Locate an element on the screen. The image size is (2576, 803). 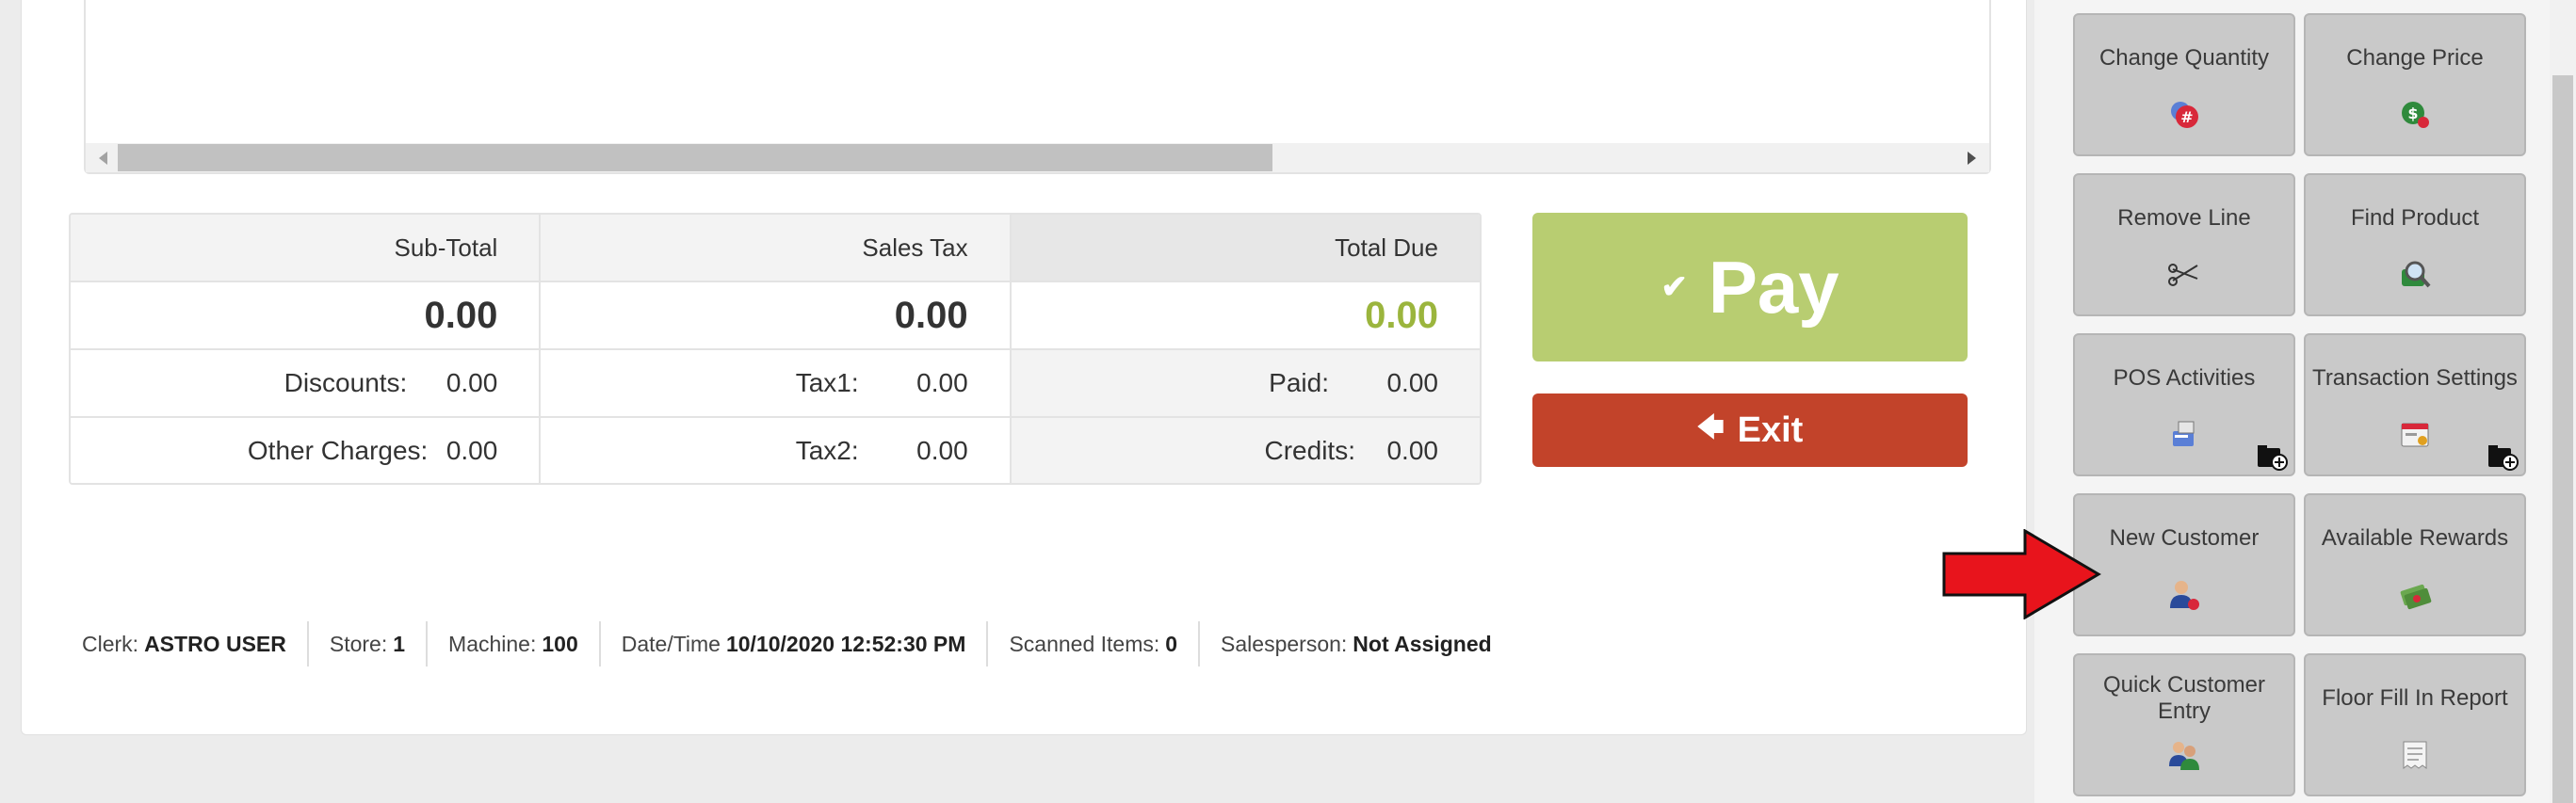
status-clerk: Clerk: ASTRO USER is located at coordinates (188, 643).